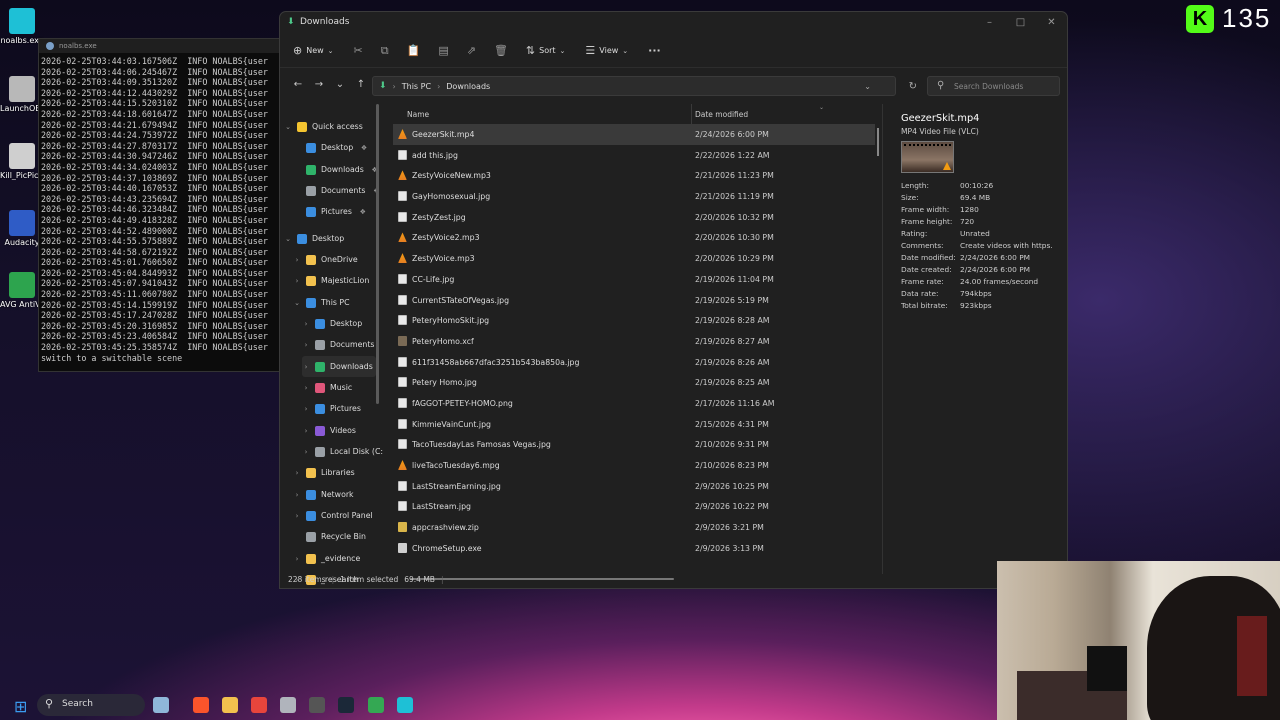 The width and height of the screenshot is (1280, 720). Describe the element at coordinates (321, 302) in the screenshot. I see `nav-item-this-pc: ⌄ This PC` at that location.